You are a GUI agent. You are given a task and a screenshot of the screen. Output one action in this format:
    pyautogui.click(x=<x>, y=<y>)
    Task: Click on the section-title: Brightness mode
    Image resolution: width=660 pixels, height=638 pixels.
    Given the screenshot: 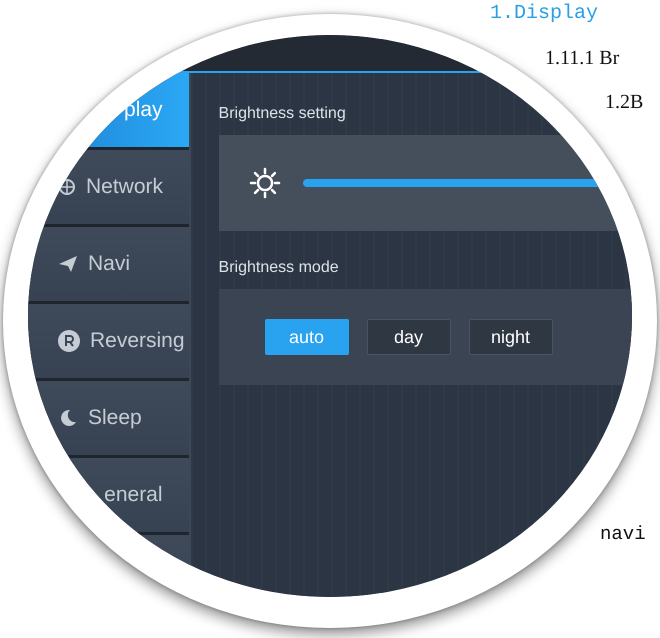 What is the action you would take?
    pyautogui.click(x=279, y=268)
    